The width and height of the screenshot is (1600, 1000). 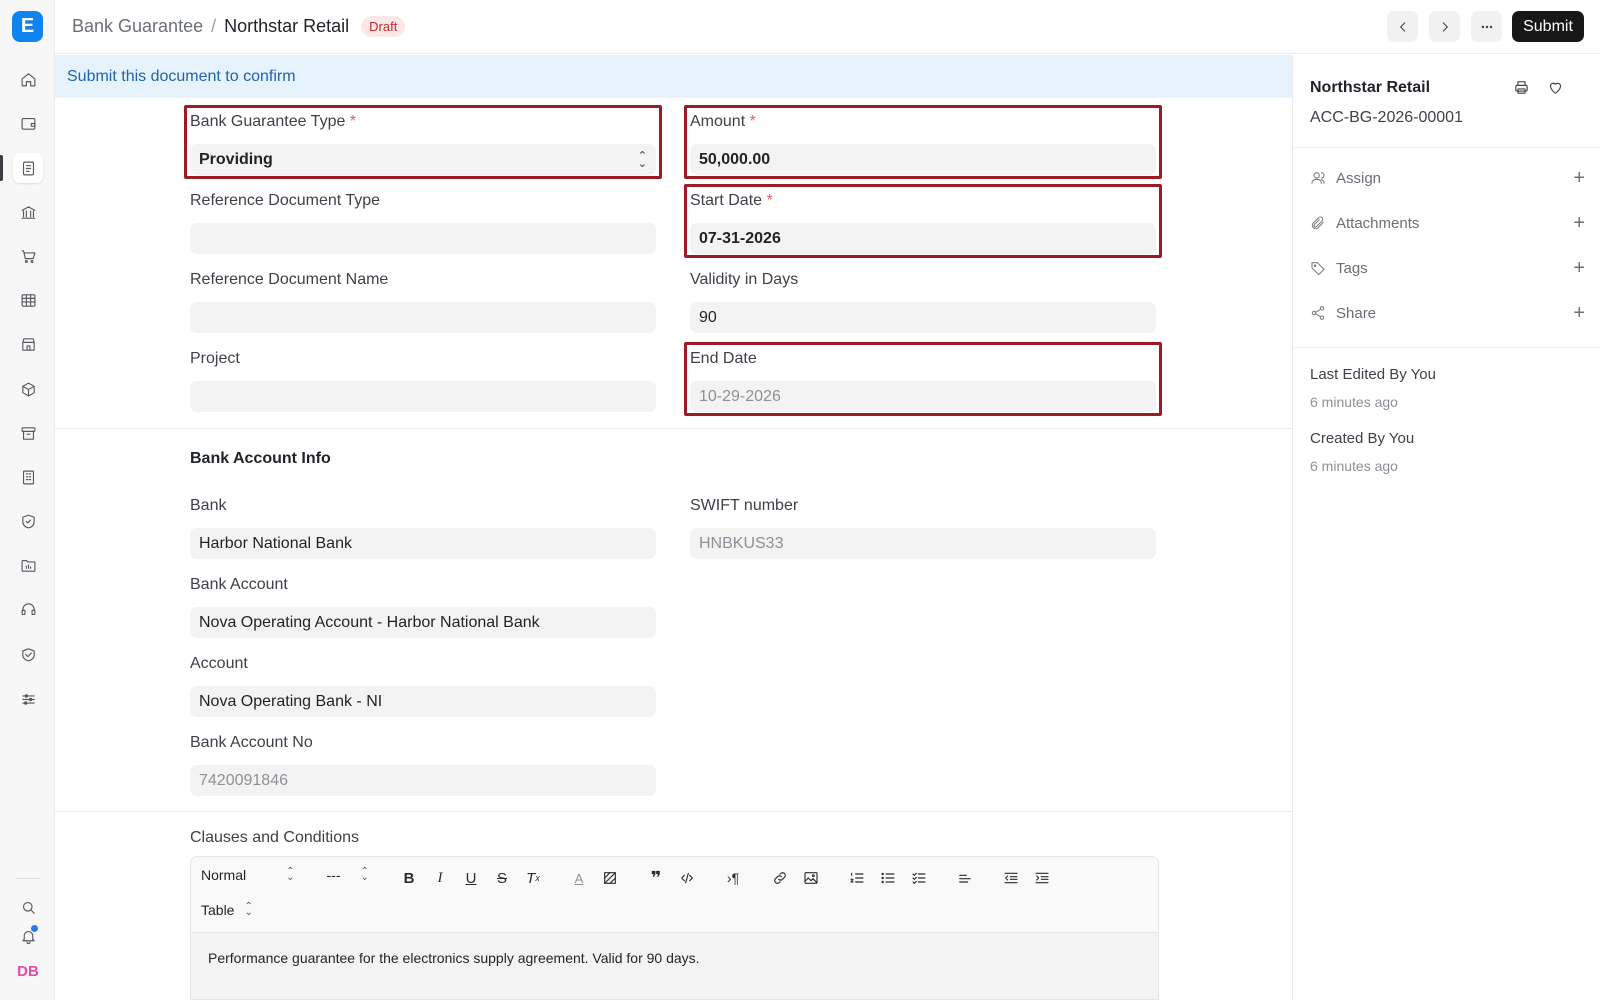 What do you see at coordinates (28, 123) in the screenshot?
I see `wallet-icon` at bounding box center [28, 123].